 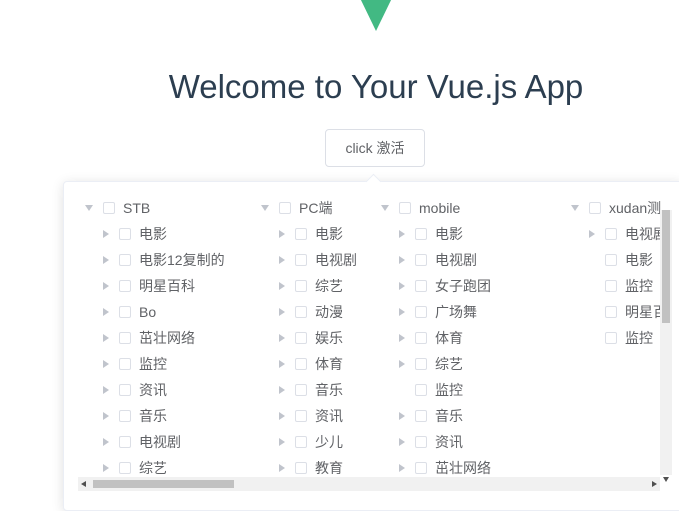 What do you see at coordinates (438, 312) in the screenshot?
I see `tree-child-node: 广场舞` at bounding box center [438, 312].